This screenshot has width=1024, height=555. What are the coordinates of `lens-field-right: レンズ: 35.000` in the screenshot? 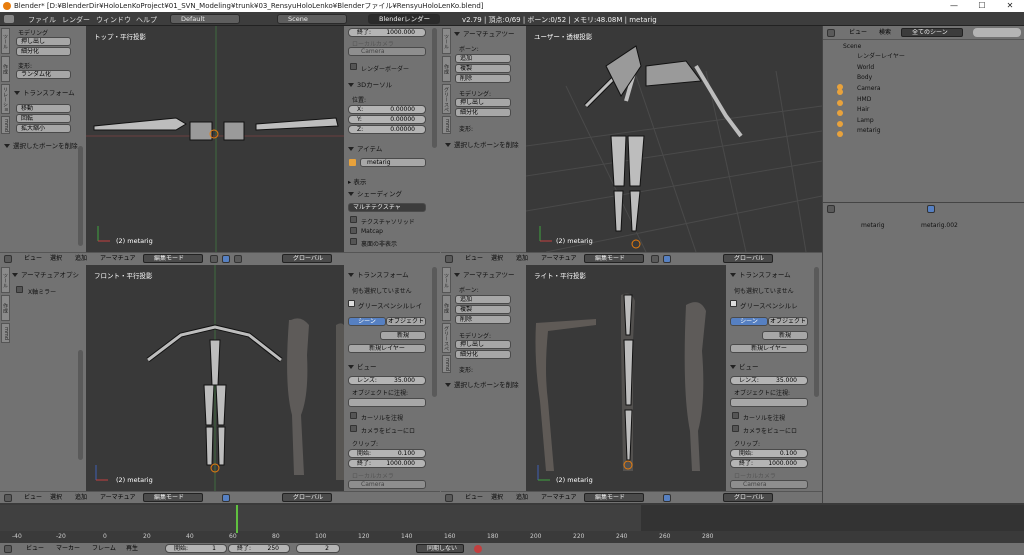 It's located at (769, 380).